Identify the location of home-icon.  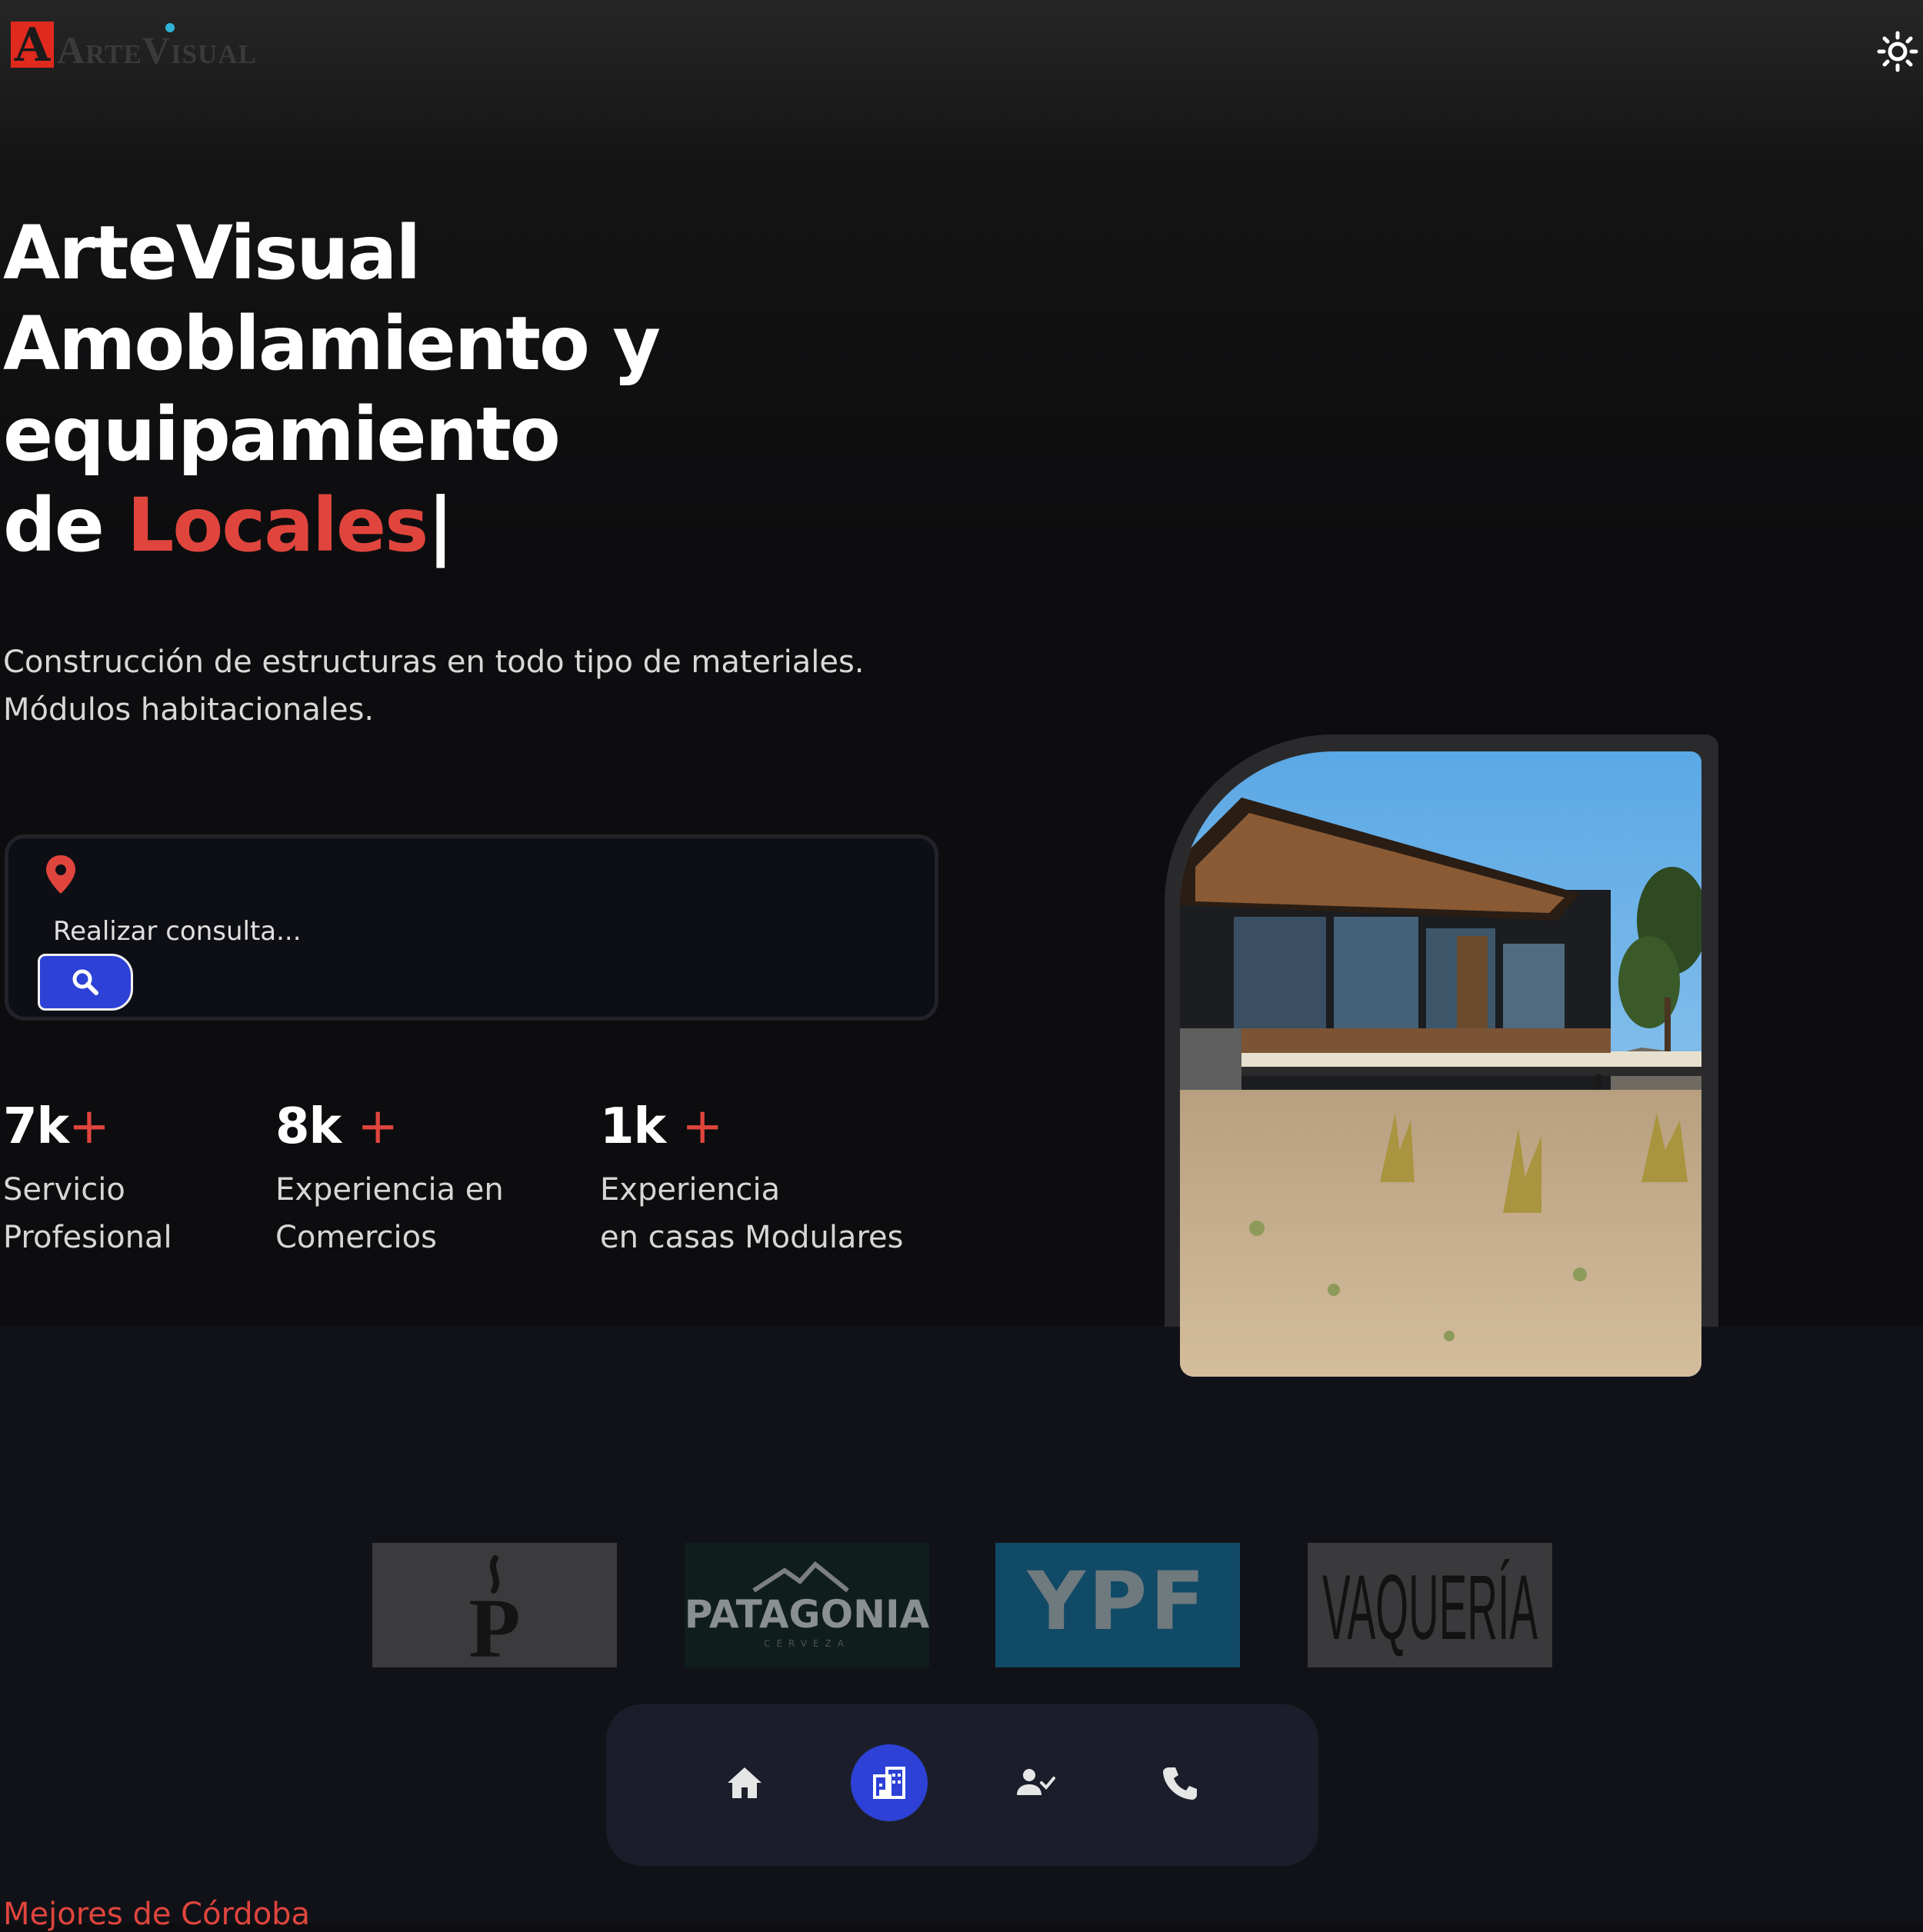
(745, 1782).